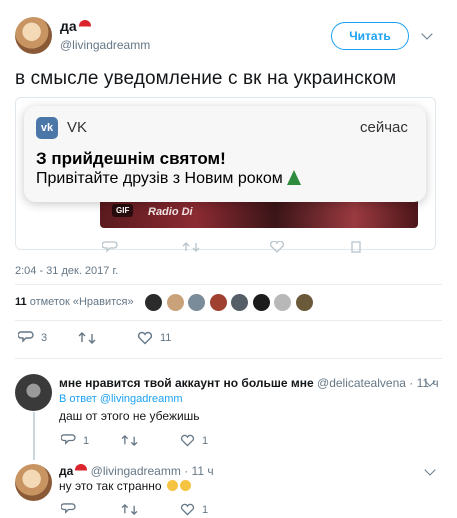 This screenshot has width=457, height=518. I want to click on reply-button: 3, so click(32, 338).